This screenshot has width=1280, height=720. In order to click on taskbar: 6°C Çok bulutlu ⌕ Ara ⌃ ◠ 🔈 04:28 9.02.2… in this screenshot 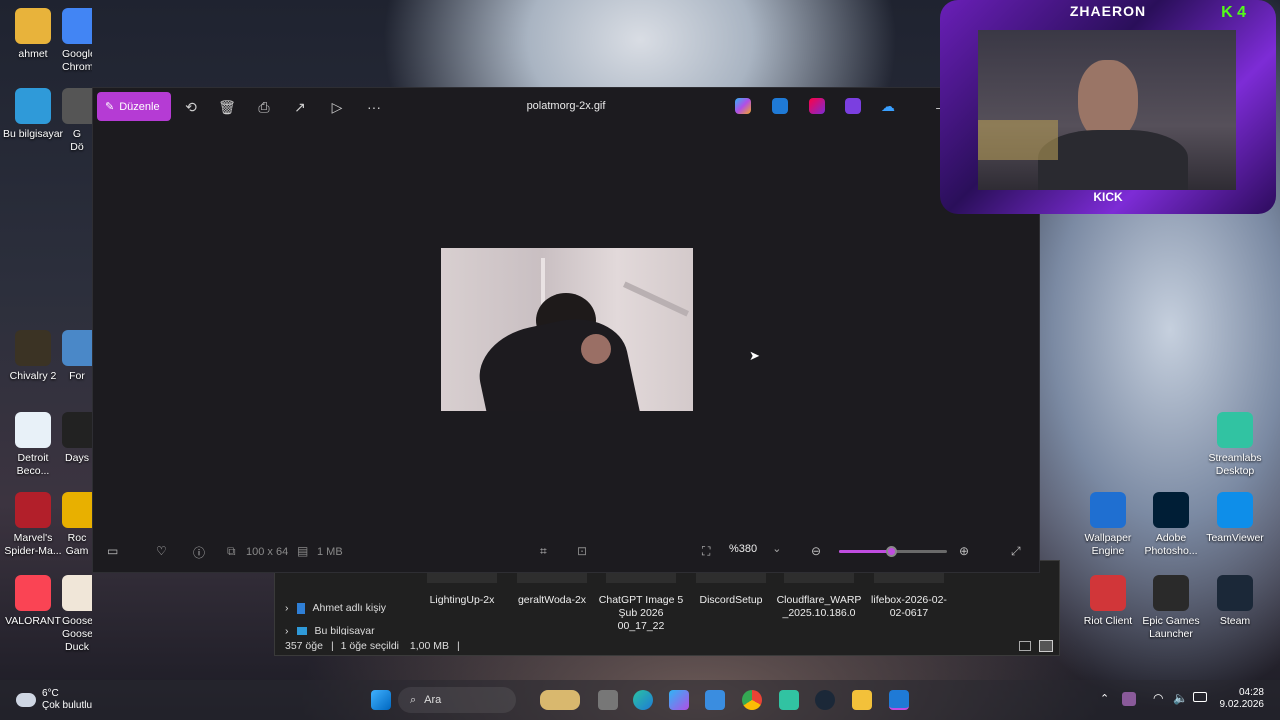, I will do `click(640, 700)`.